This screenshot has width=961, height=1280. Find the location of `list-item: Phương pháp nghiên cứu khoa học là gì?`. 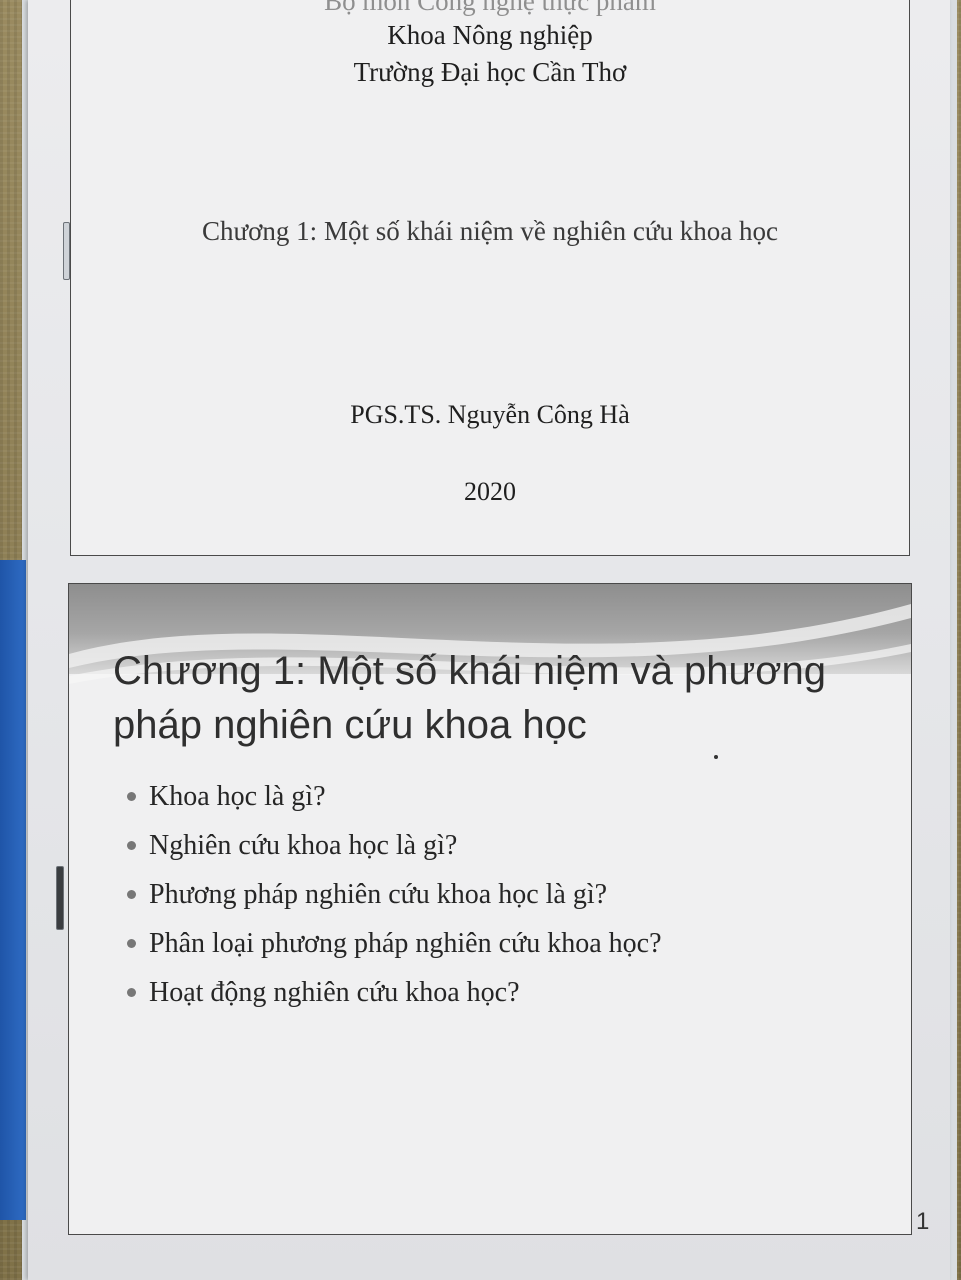

list-item: Phương pháp nghiên cứu khoa học là gì? is located at coordinates (394, 894).